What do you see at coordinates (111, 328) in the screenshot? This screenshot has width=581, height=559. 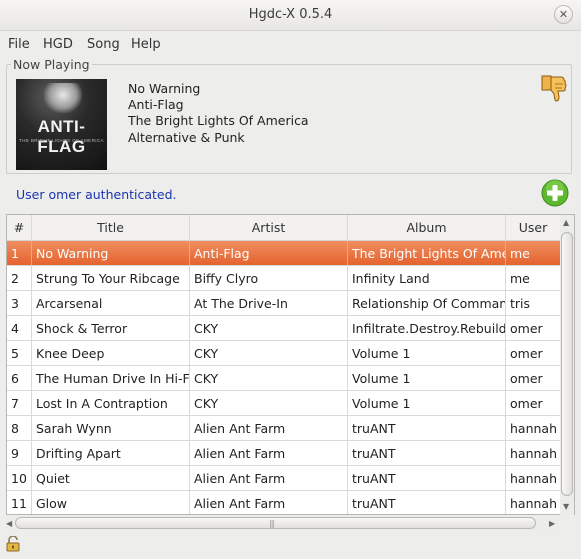 I see `cell-title: Shock & Terror` at bounding box center [111, 328].